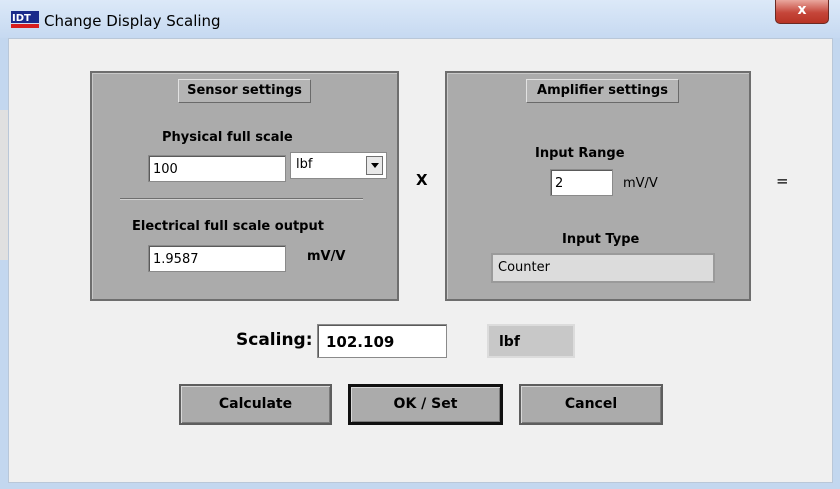  What do you see at coordinates (531, 341) in the screenshot?
I see `scaling-unit-field: lbf` at bounding box center [531, 341].